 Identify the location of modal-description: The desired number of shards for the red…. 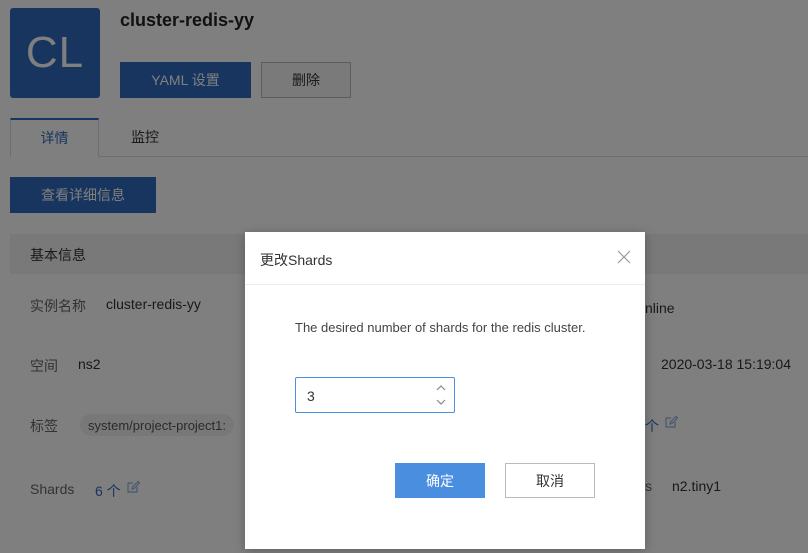
(440, 327).